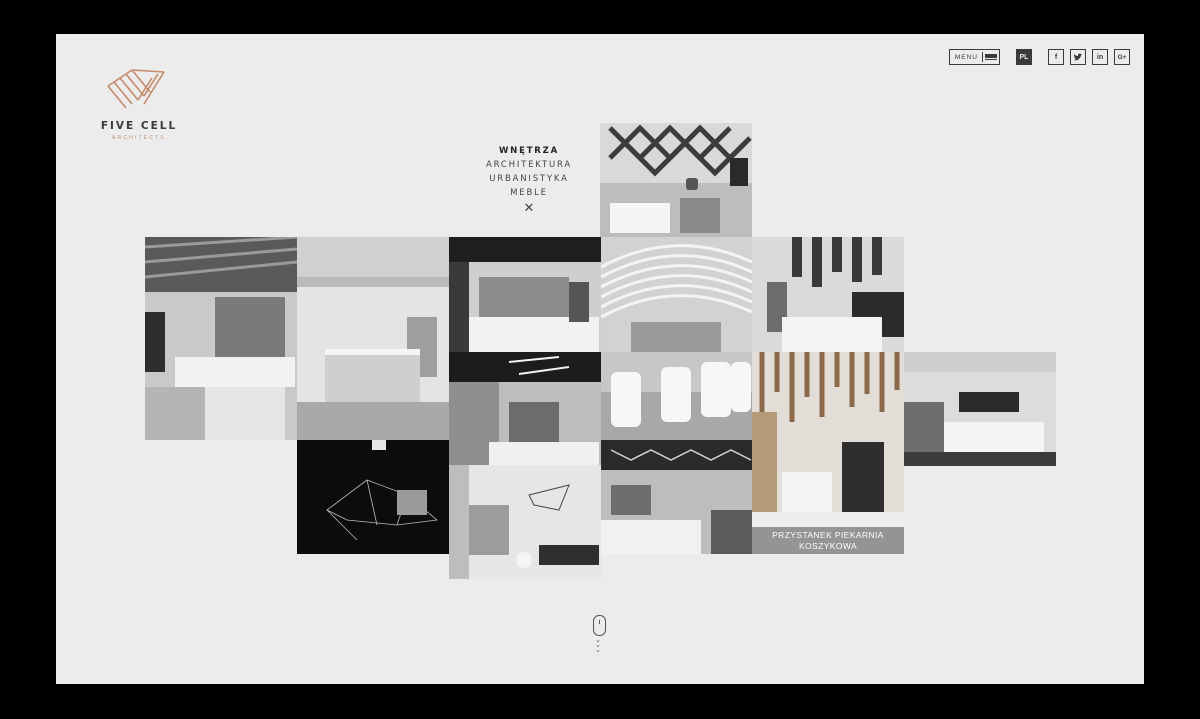  What do you see at coordinates (529, 209) in the screenshot?
I see `close-icon: ✕` at bounding box center [529, 209].